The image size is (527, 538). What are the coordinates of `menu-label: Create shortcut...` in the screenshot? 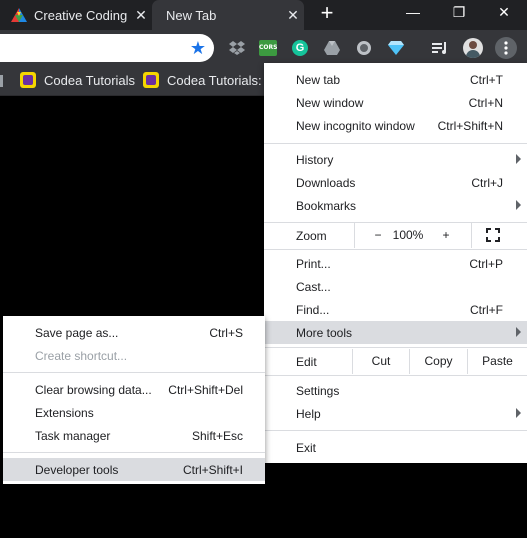 It's located at (81, 355).